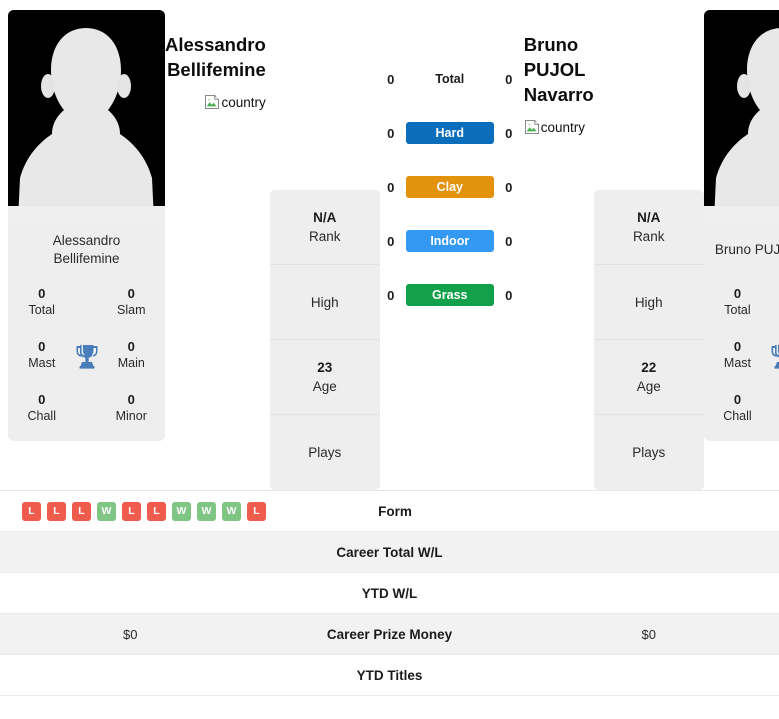  Describe the element at coordinates (81, 511) in the screenshot. I see `left-form-badge-2: L` at that location.